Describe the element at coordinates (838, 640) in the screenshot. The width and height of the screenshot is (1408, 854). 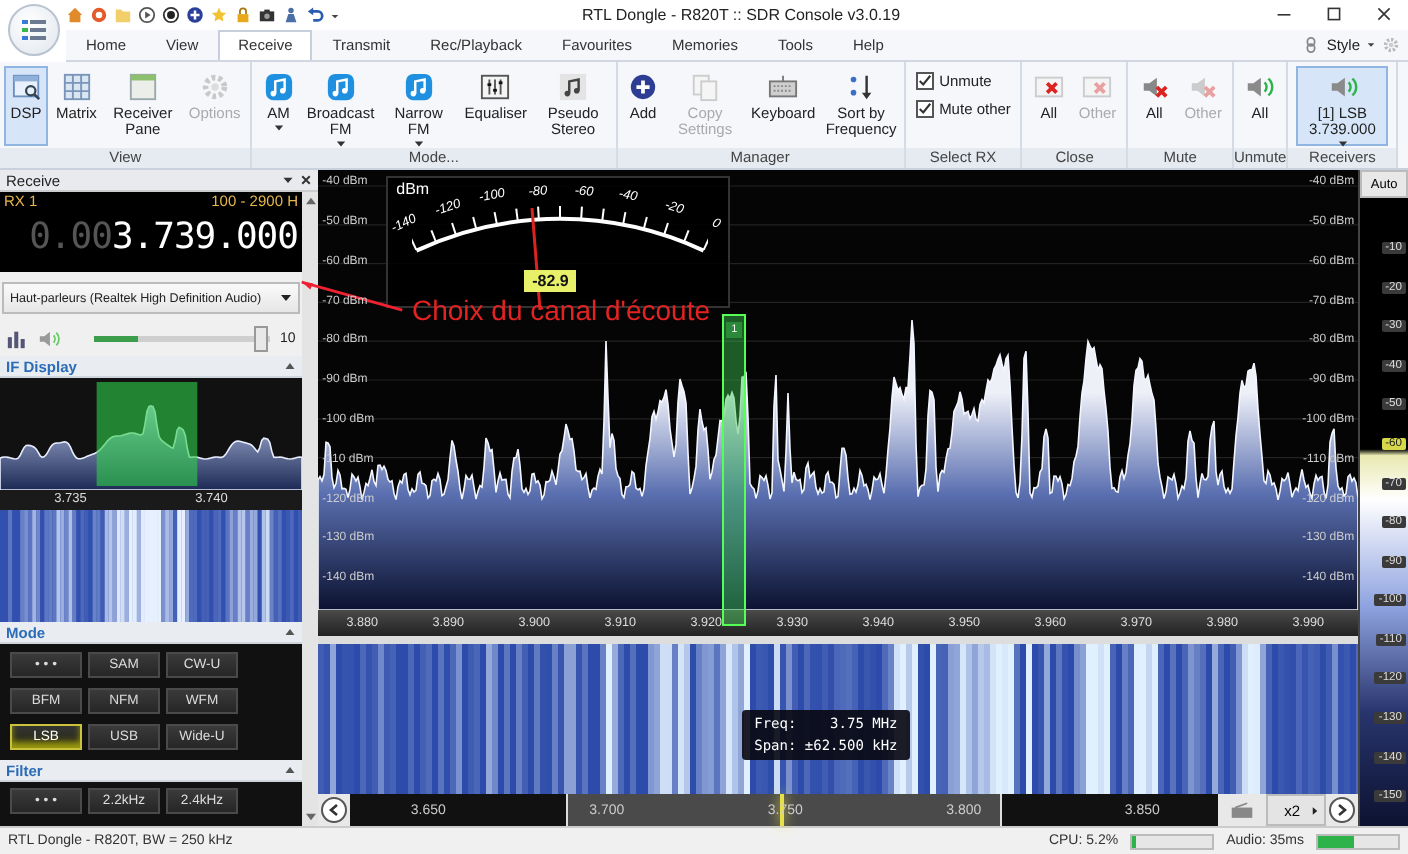
I see `splitter` at that location.